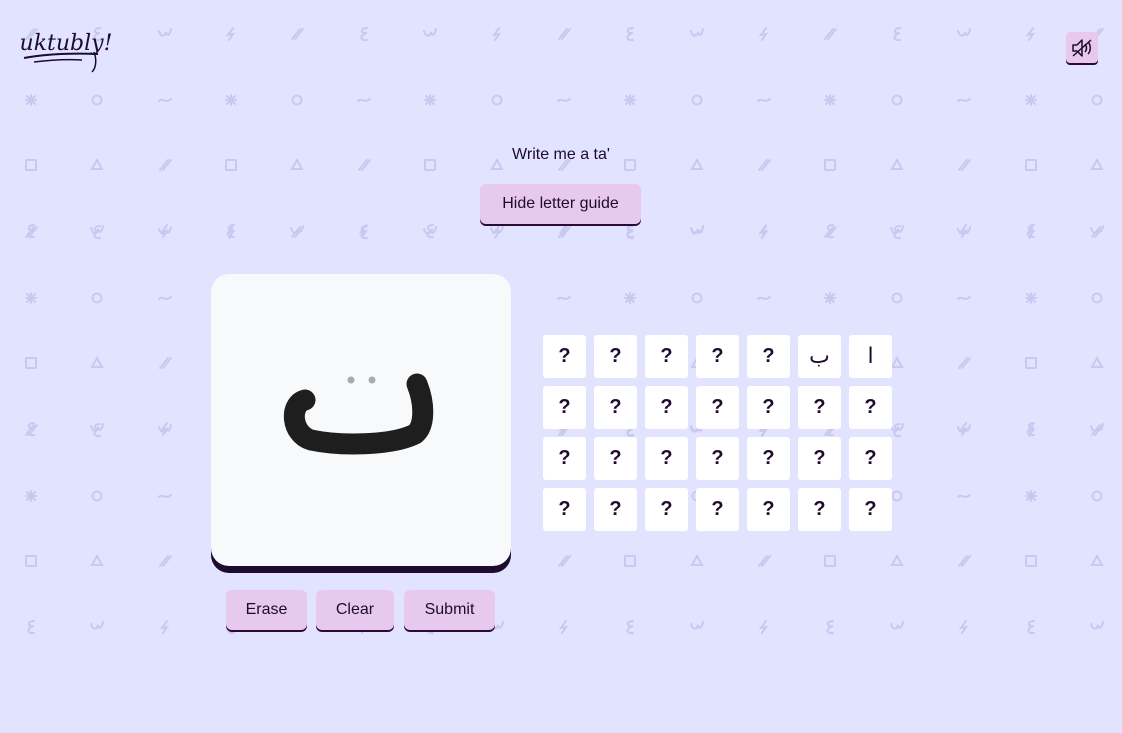 The height and width of the screenshot is (733, 1122). What do you see at coordinates (561, 154) in the screenshot?
I see `prompt-text: Write me a ta'` at bounding box center [561, 154].